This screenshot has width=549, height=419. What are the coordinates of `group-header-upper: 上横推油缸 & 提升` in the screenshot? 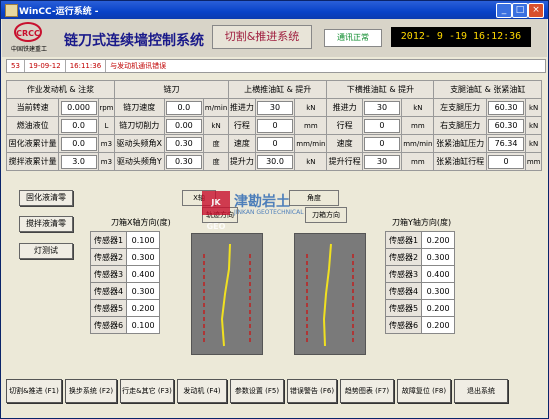 It's located at (278, 89).